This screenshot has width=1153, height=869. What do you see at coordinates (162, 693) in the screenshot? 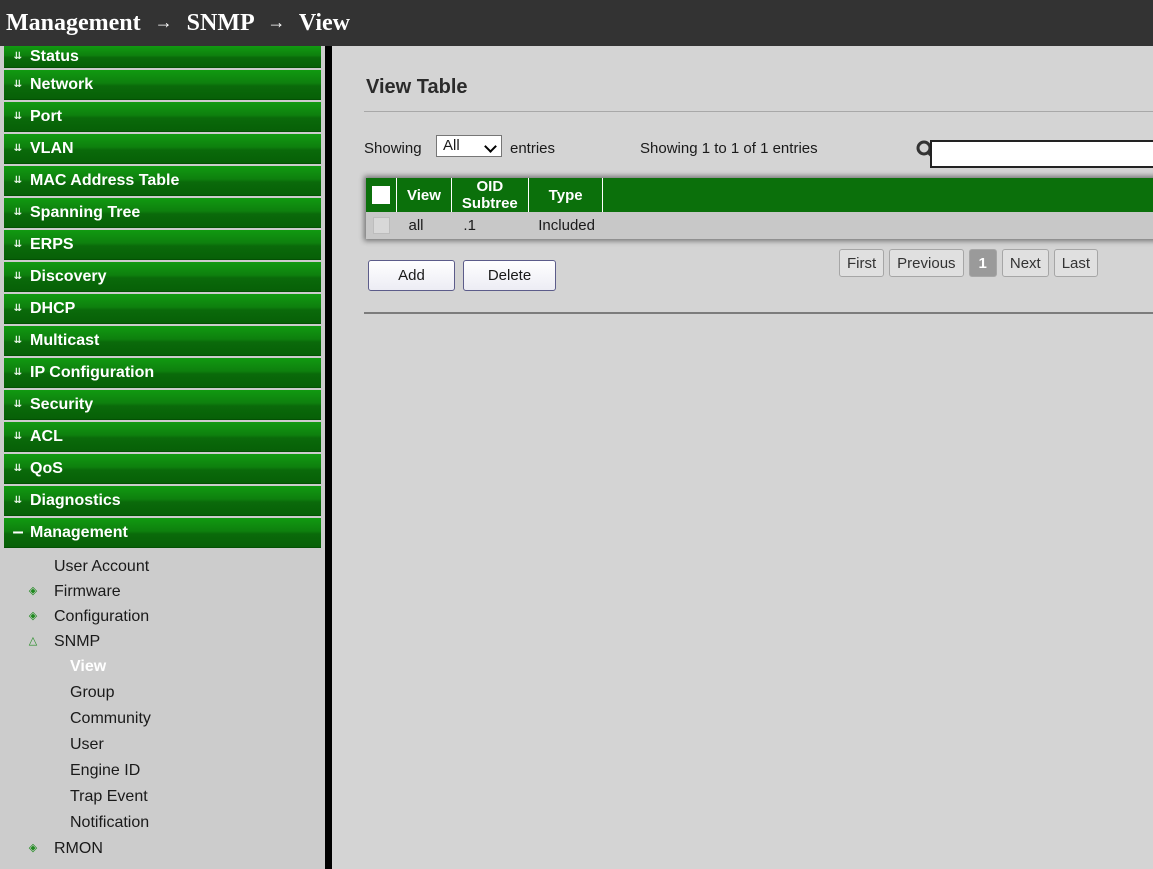
I see `submenu-item-group: Group` at bounding box center [162, 693].